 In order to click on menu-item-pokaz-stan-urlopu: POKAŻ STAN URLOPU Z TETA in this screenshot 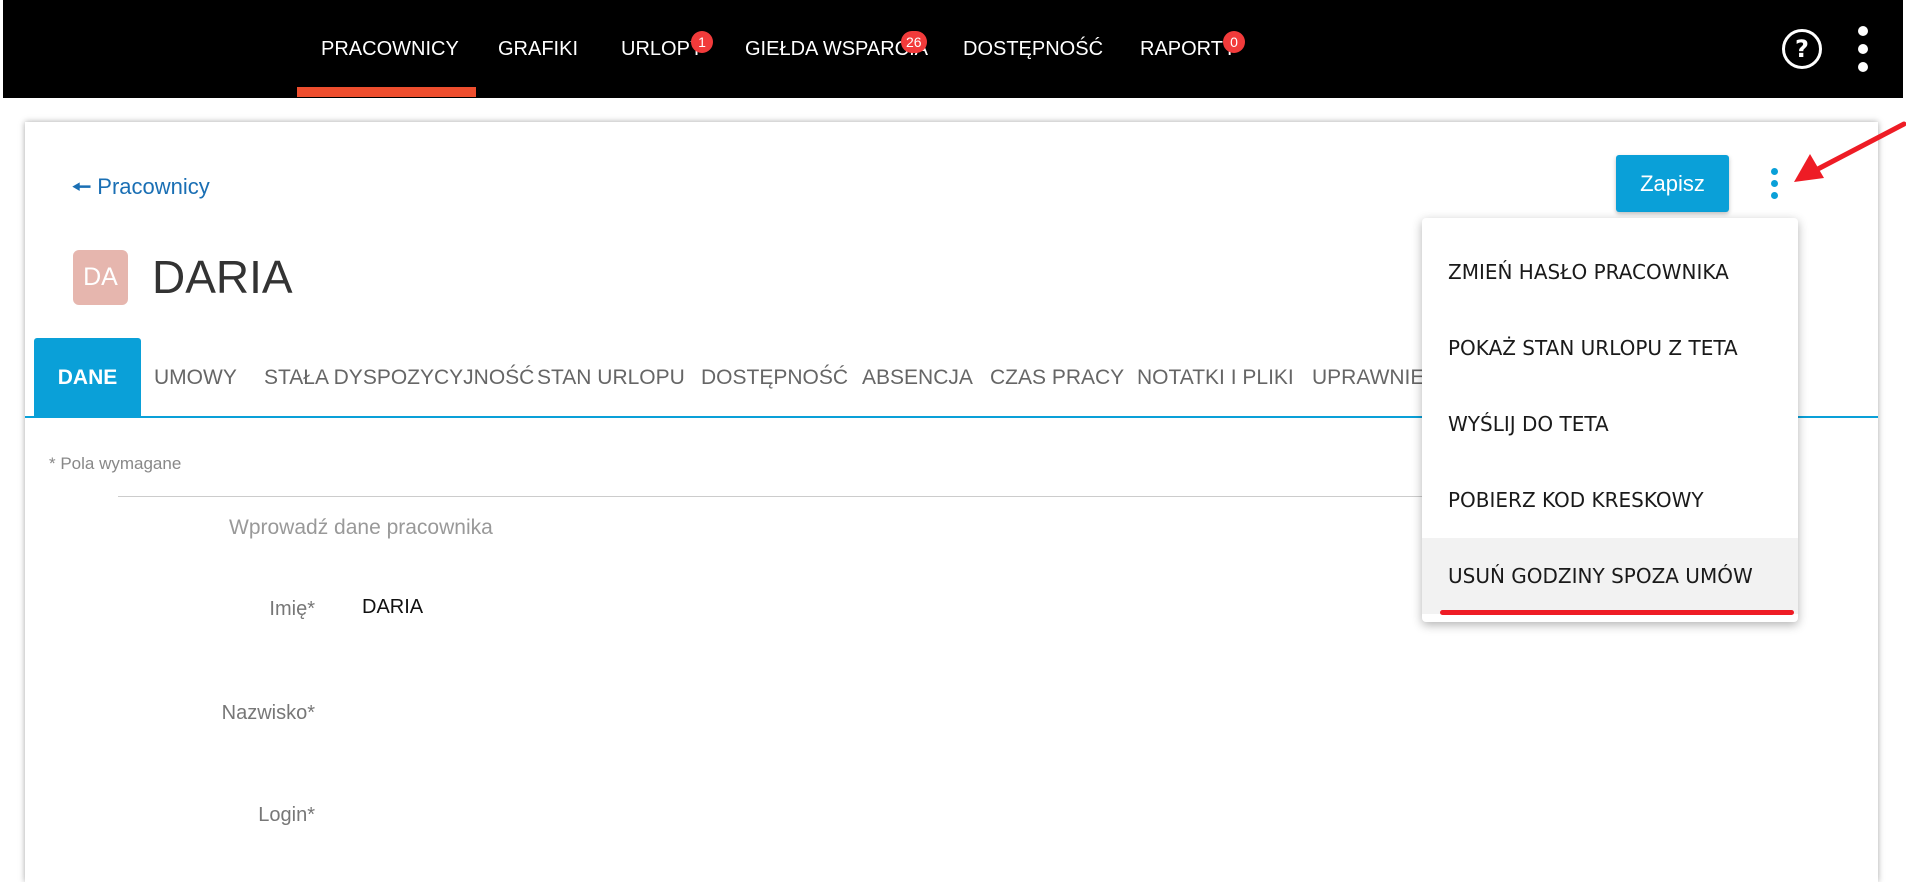, I will do `click(1610, 348)`.